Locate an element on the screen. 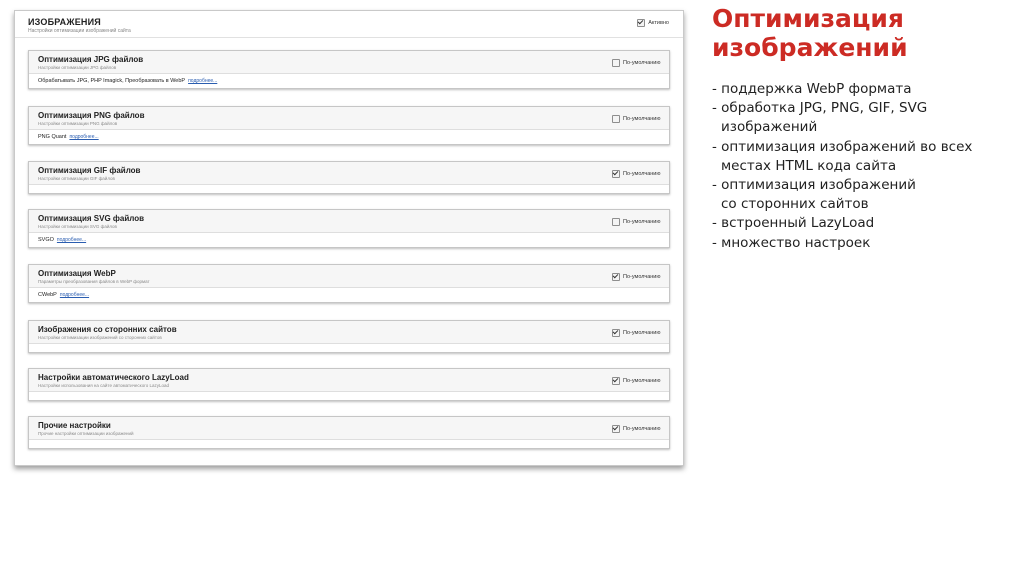 This screenshot has height=576, width=1024. feature-text: - множество настроек is located at coordinates (791, 242).